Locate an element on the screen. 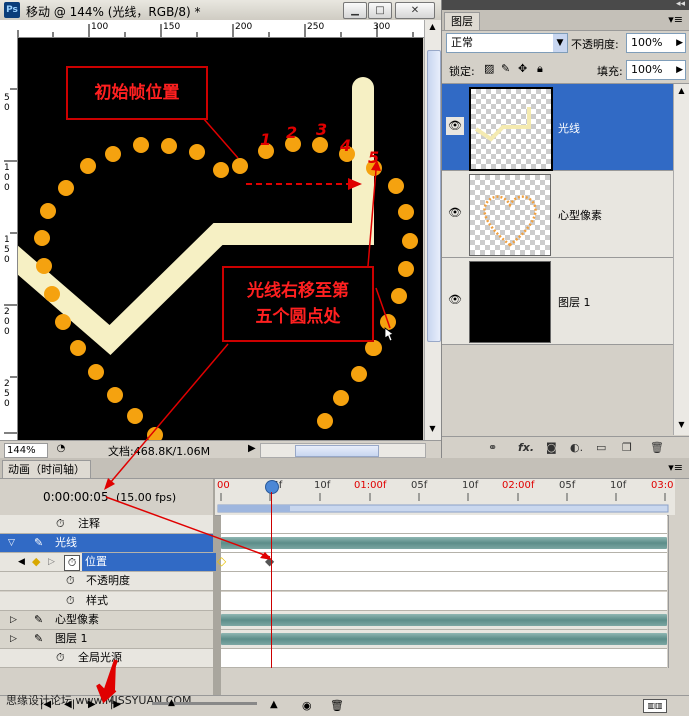 This screenshot has width=689, height=716. prev-frame-icon: ◀| is located at coordinates (69, 704).